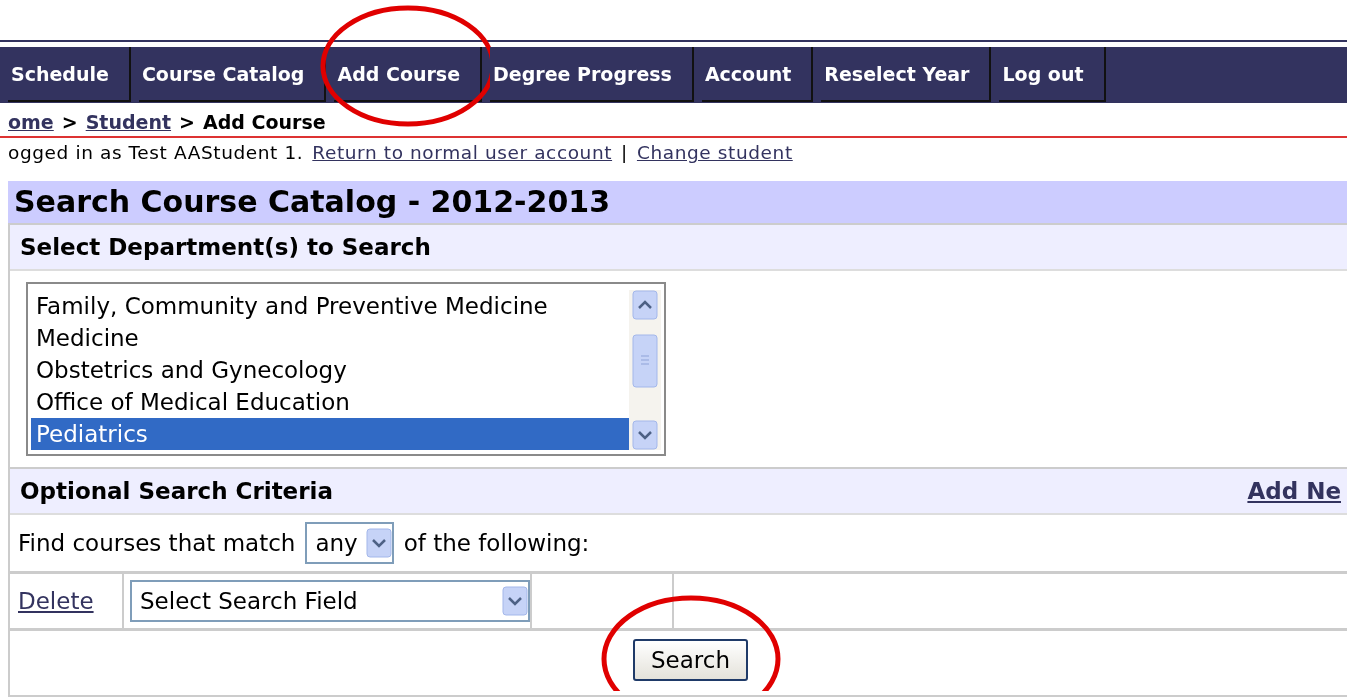 This screenshot has height=697, width=1347. What do you see at coordinates (408, 74) in the screenshot?
I see `nav-tab: Add Course` at bounding box center [408, 74].